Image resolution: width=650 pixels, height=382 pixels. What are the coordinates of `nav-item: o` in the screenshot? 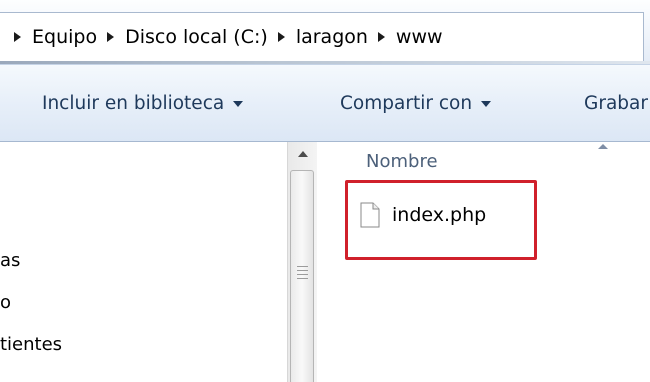 It's located at (5, 302).